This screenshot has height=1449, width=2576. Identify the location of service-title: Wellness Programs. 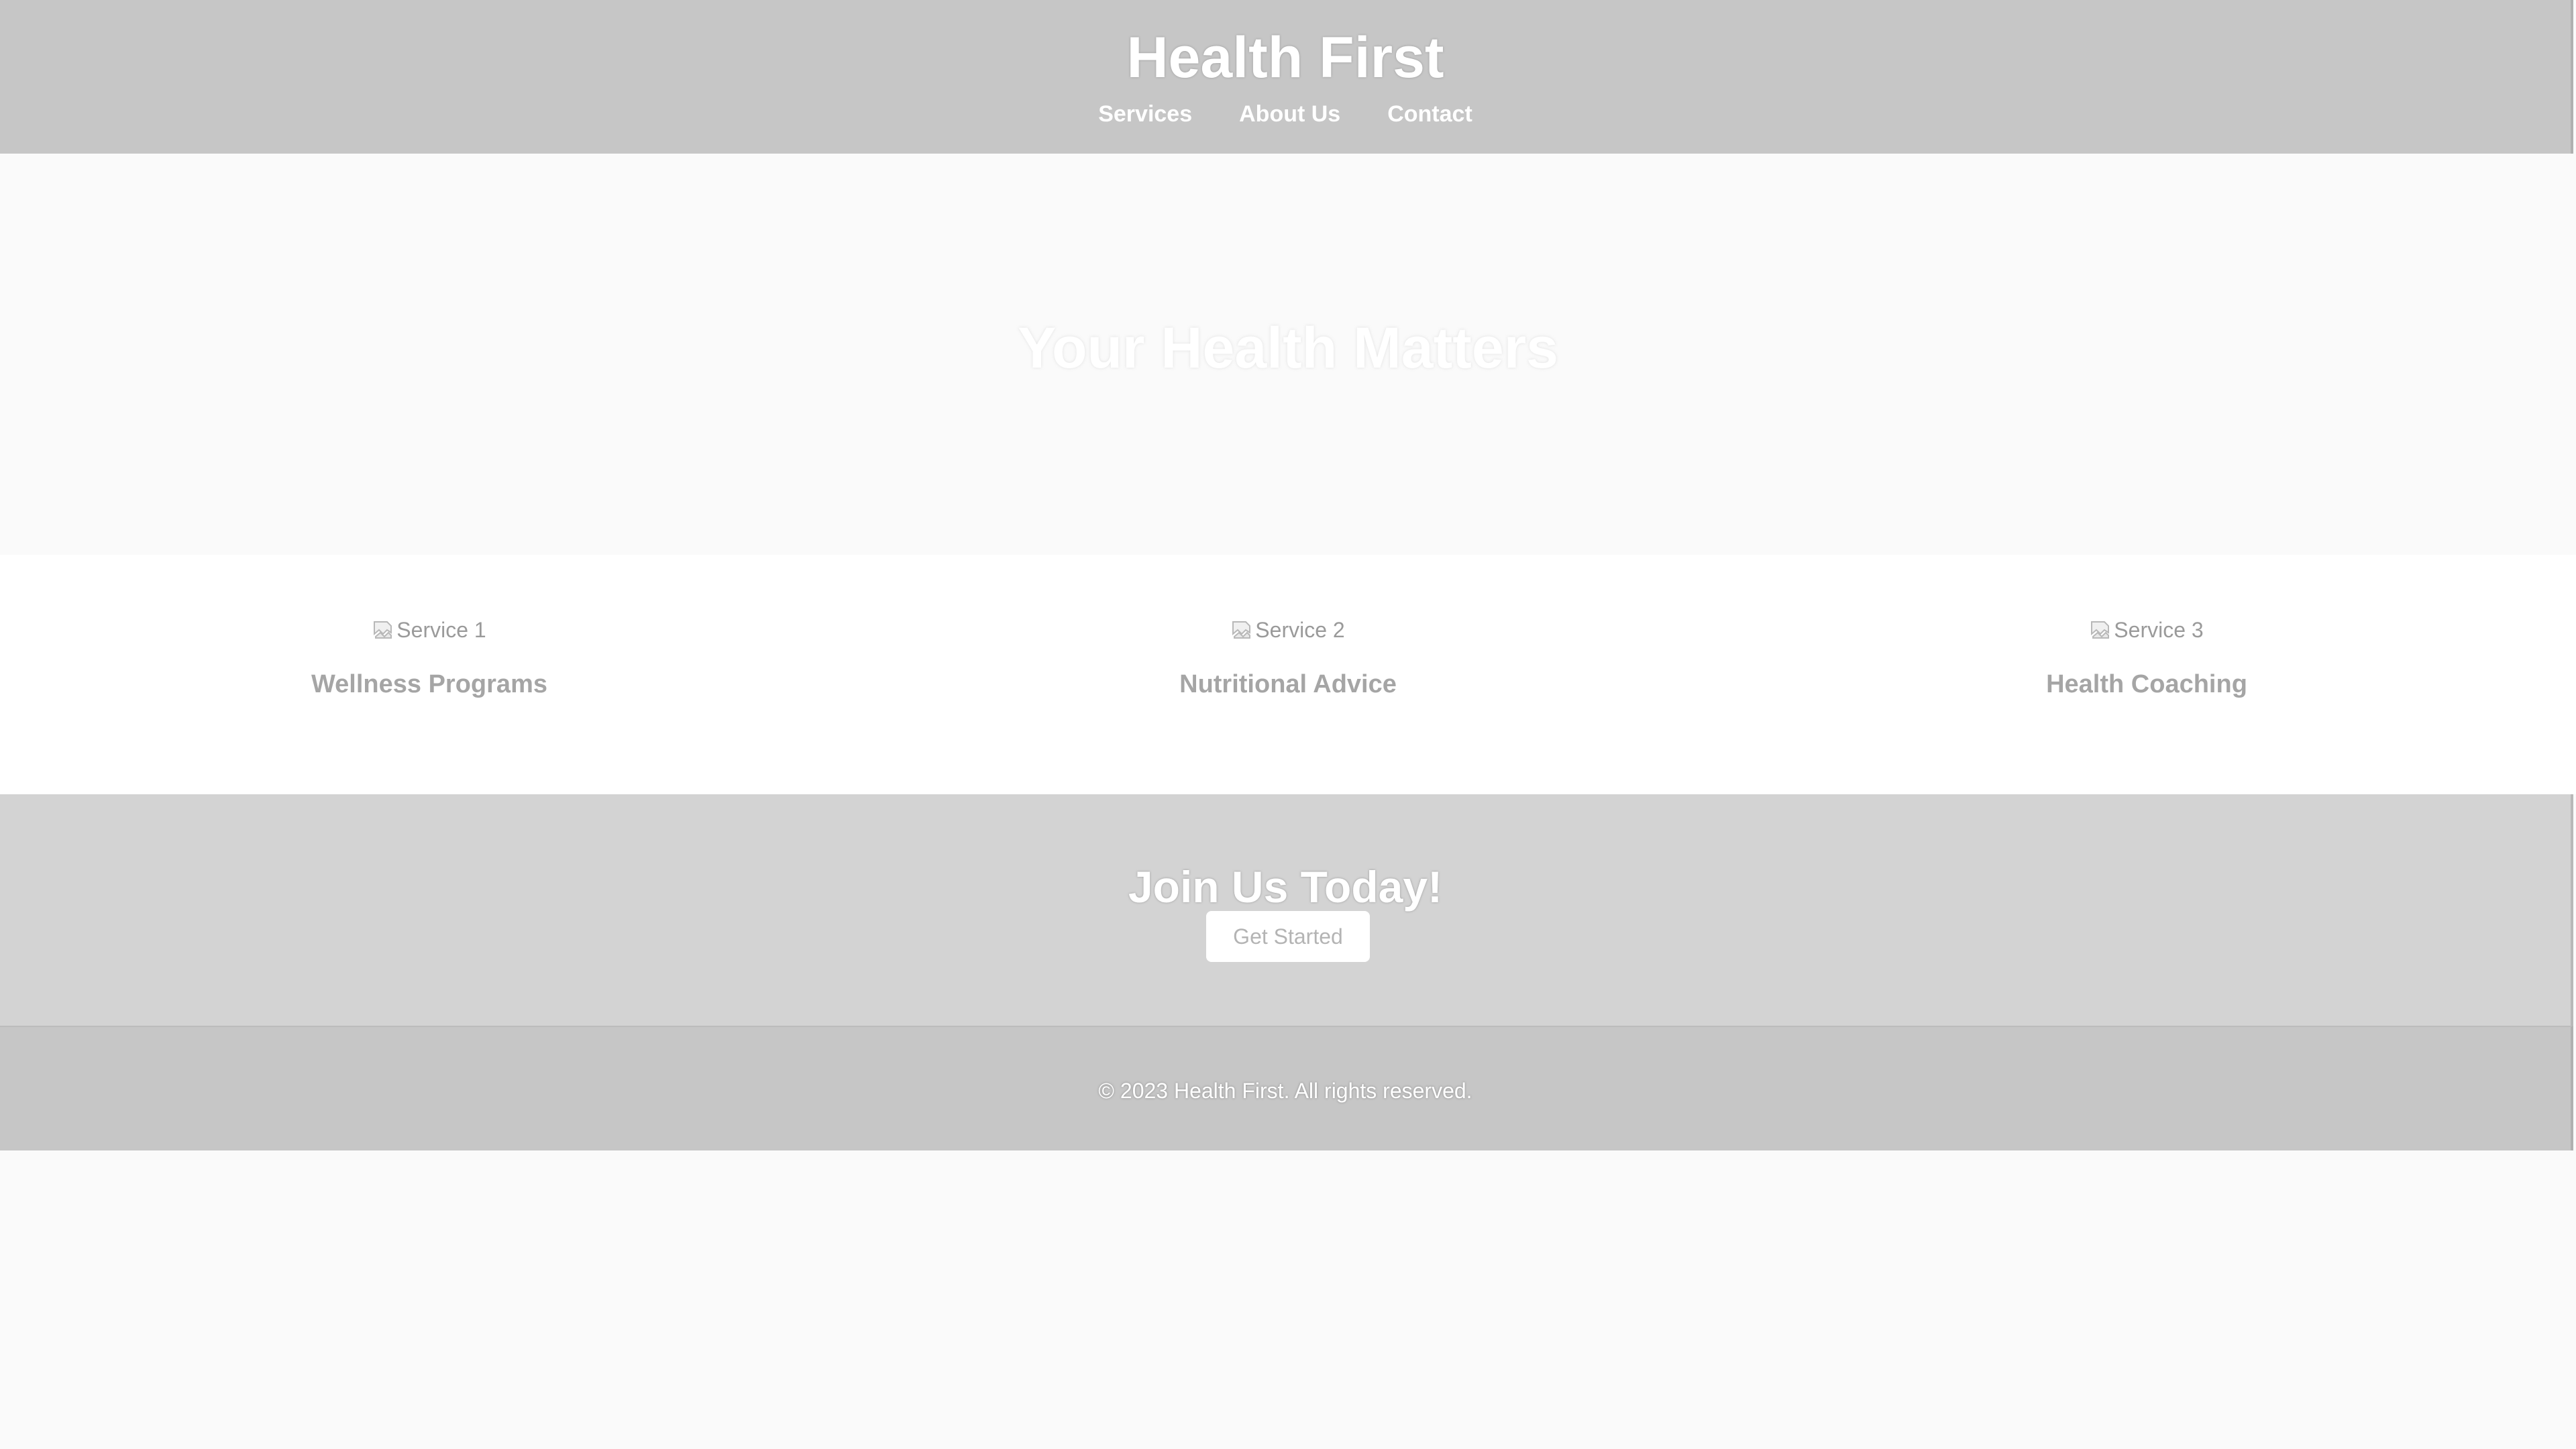
(429, 684).